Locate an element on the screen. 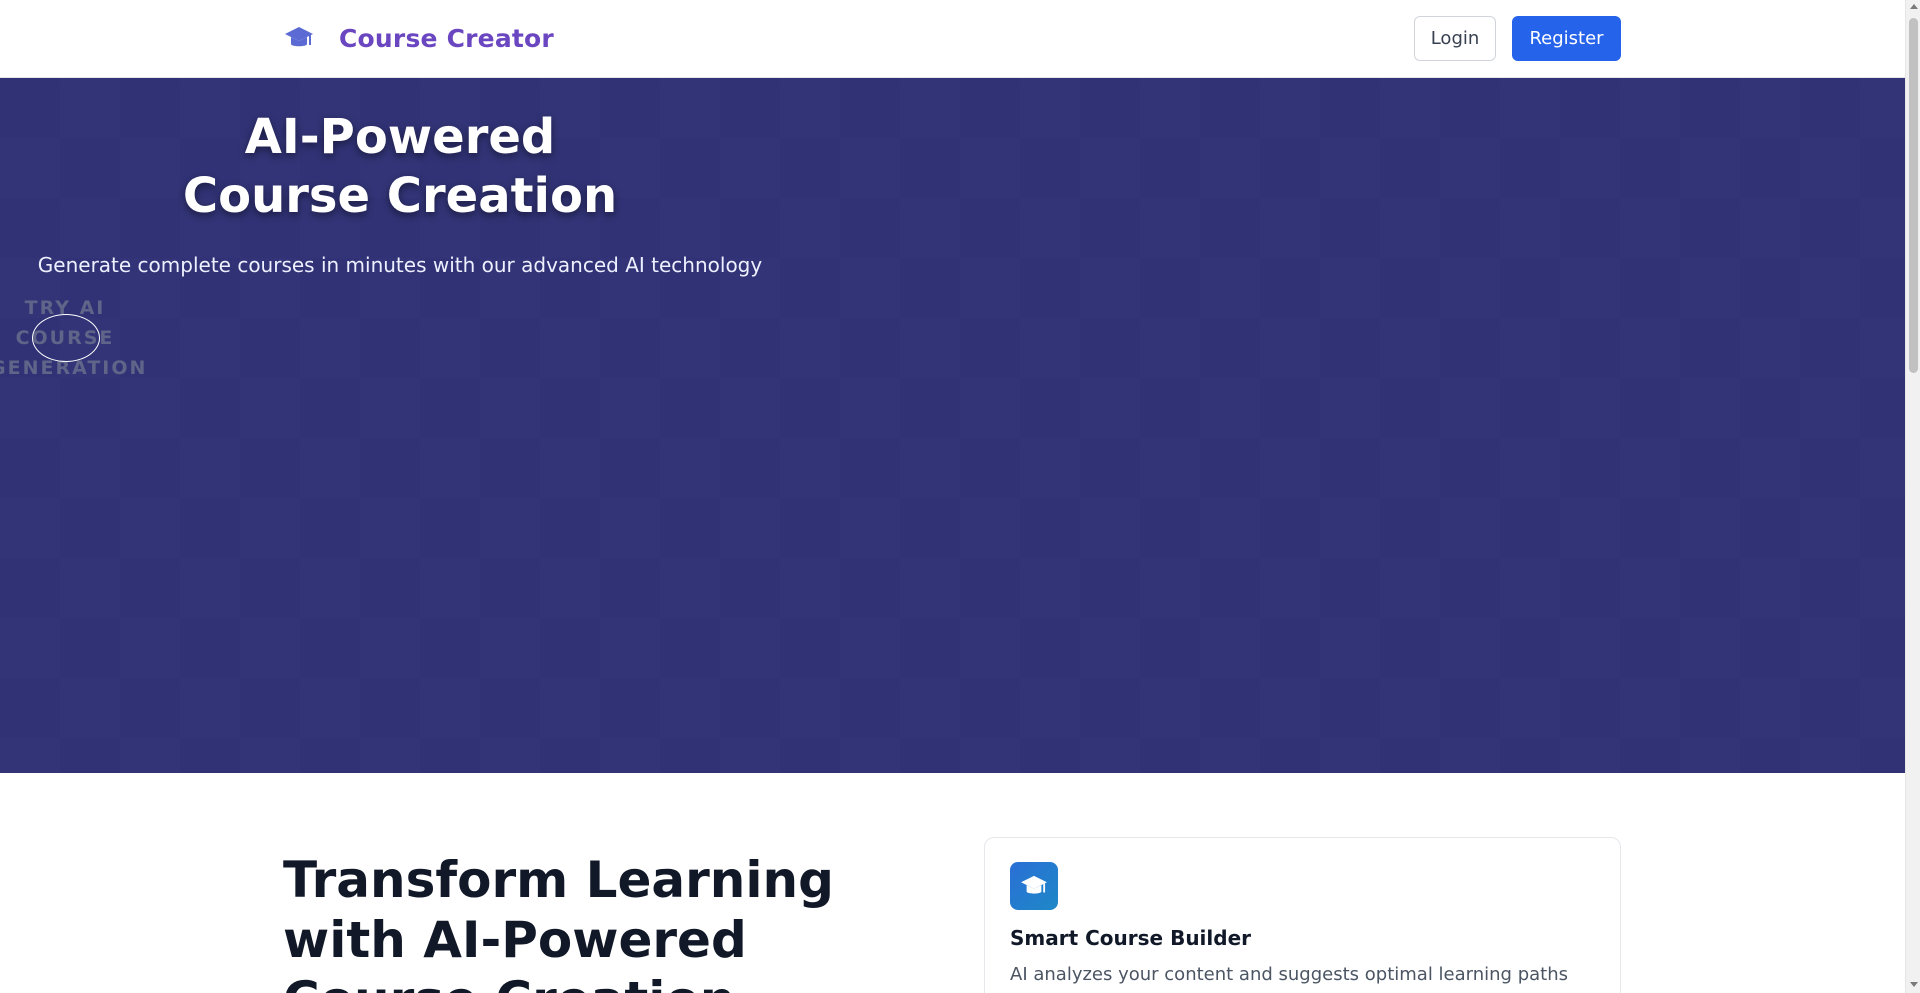  try-ai-course-generation-button: TRY AI COURSE GENERATION is located at coordinates (72, 338).